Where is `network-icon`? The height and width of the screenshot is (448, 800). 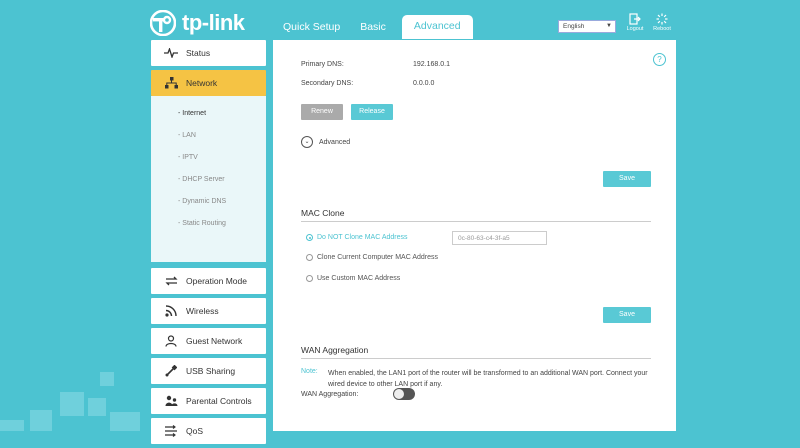 network-icon is located at coordinates (171, 83).